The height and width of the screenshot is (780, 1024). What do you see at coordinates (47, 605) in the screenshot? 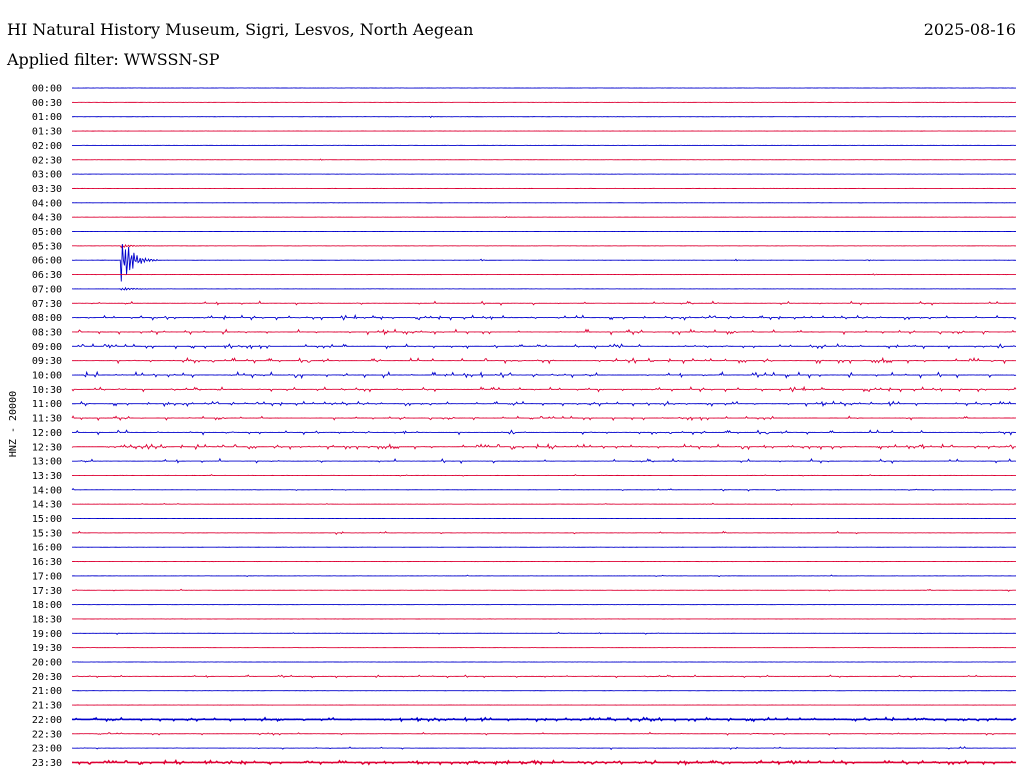
I see `time-tick-label: 18:00` at bounding box center [47, 605].